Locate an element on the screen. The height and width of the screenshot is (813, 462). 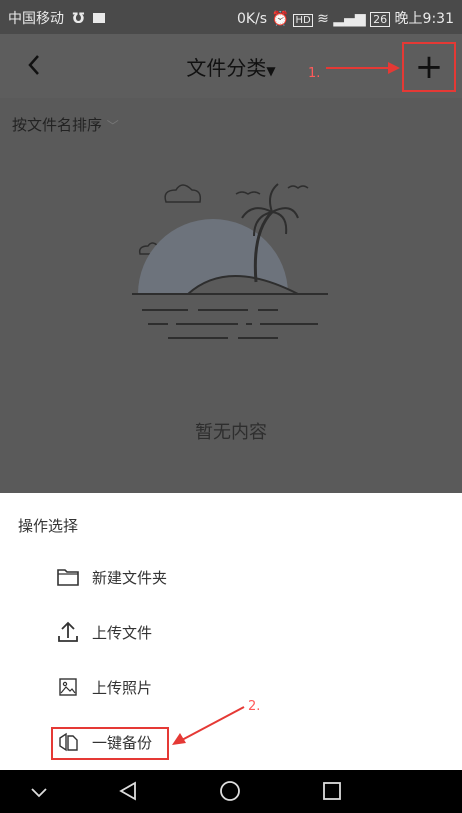
upload-photo-button: 上传照片 is located at coordinates (144, 687).